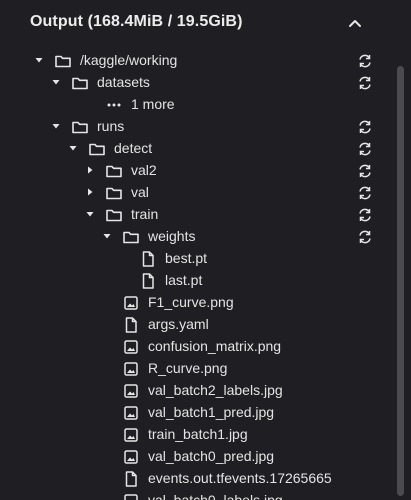 Image resolution: width=411 pixels, height=500 pixels. I want to click on tree-item: detect, so click(197, 149).